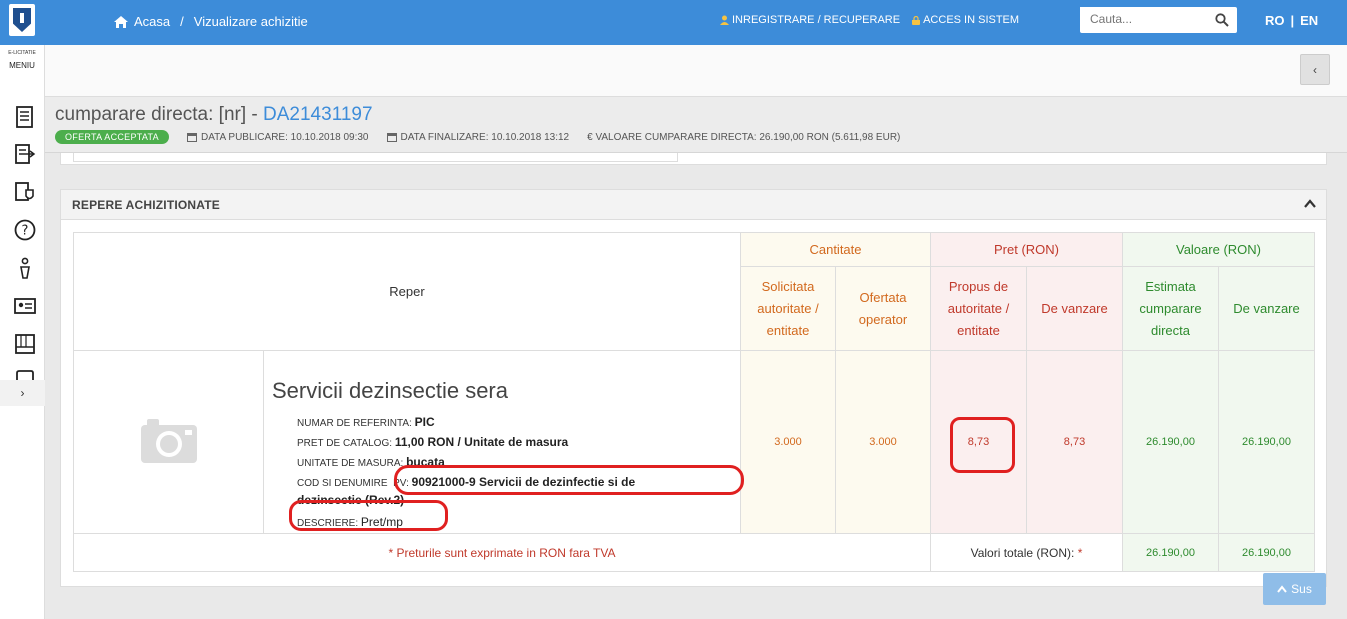  What do you see at coordinates (1266, 552) in the screenshot?
I see `total-vanzare: 26.190,00` at bounding box center [1266, 552].